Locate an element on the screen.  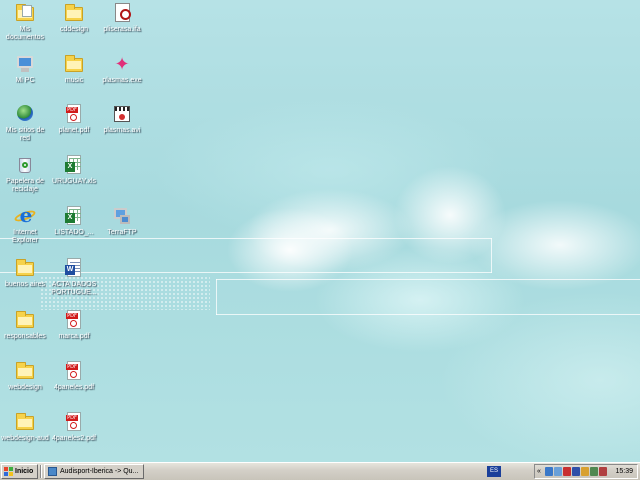
security-tray-icon is located at coordinates (585, 471).